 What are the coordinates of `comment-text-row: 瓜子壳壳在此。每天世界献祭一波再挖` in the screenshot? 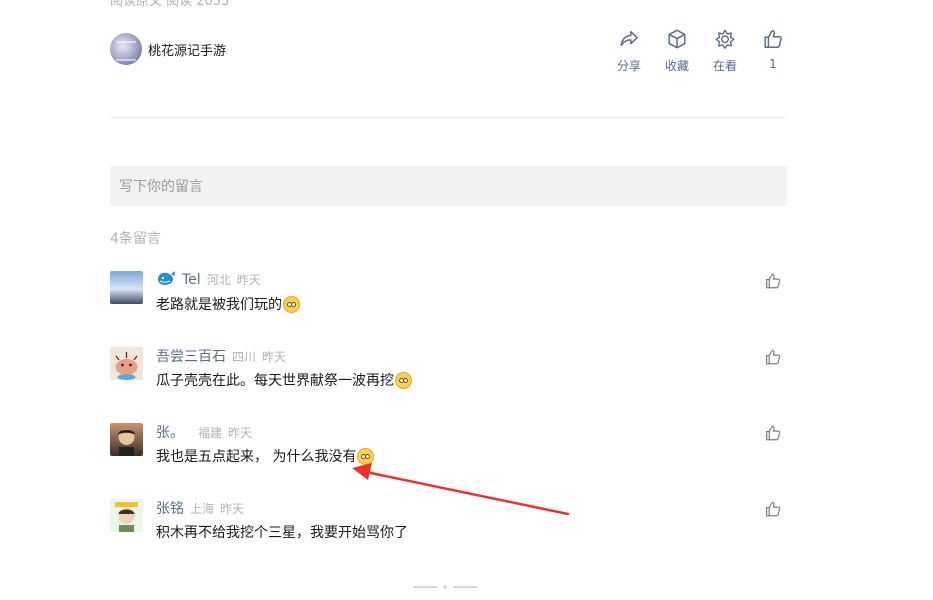 It's located at (284, 380).